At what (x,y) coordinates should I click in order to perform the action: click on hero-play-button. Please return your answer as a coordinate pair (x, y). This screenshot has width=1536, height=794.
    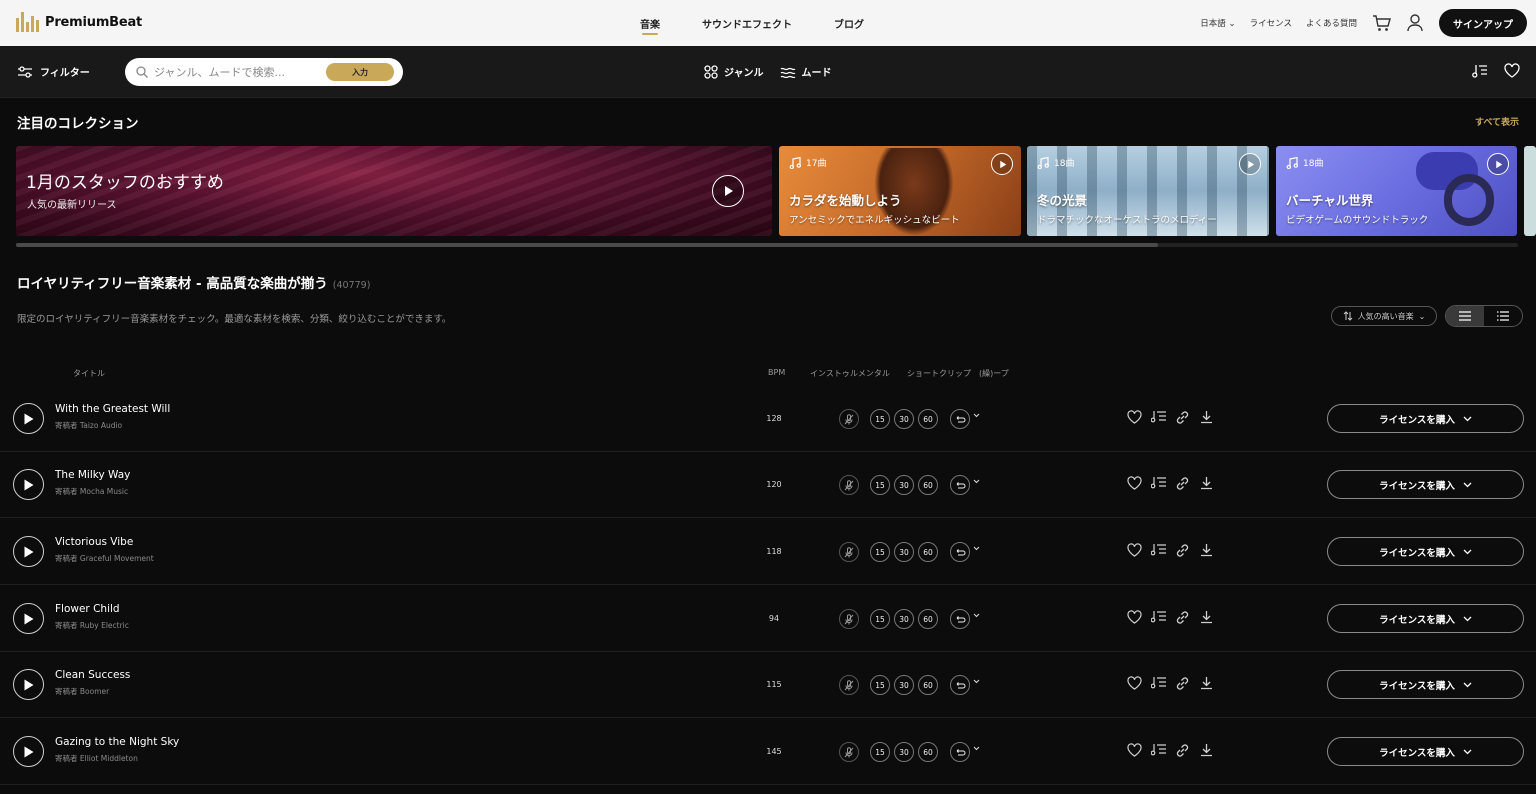
    Looking at the image, I should click on (728, 191).